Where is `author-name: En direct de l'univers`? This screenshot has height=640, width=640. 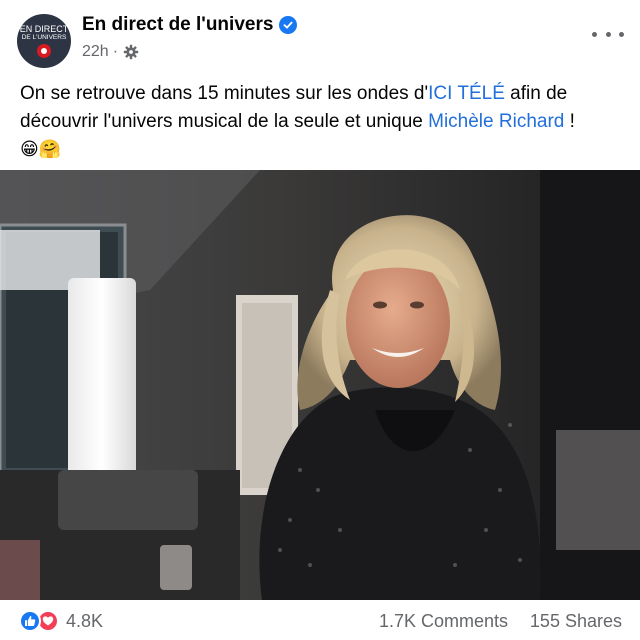 author-name: En direct de l'univers is located at coordinates (177, 25).